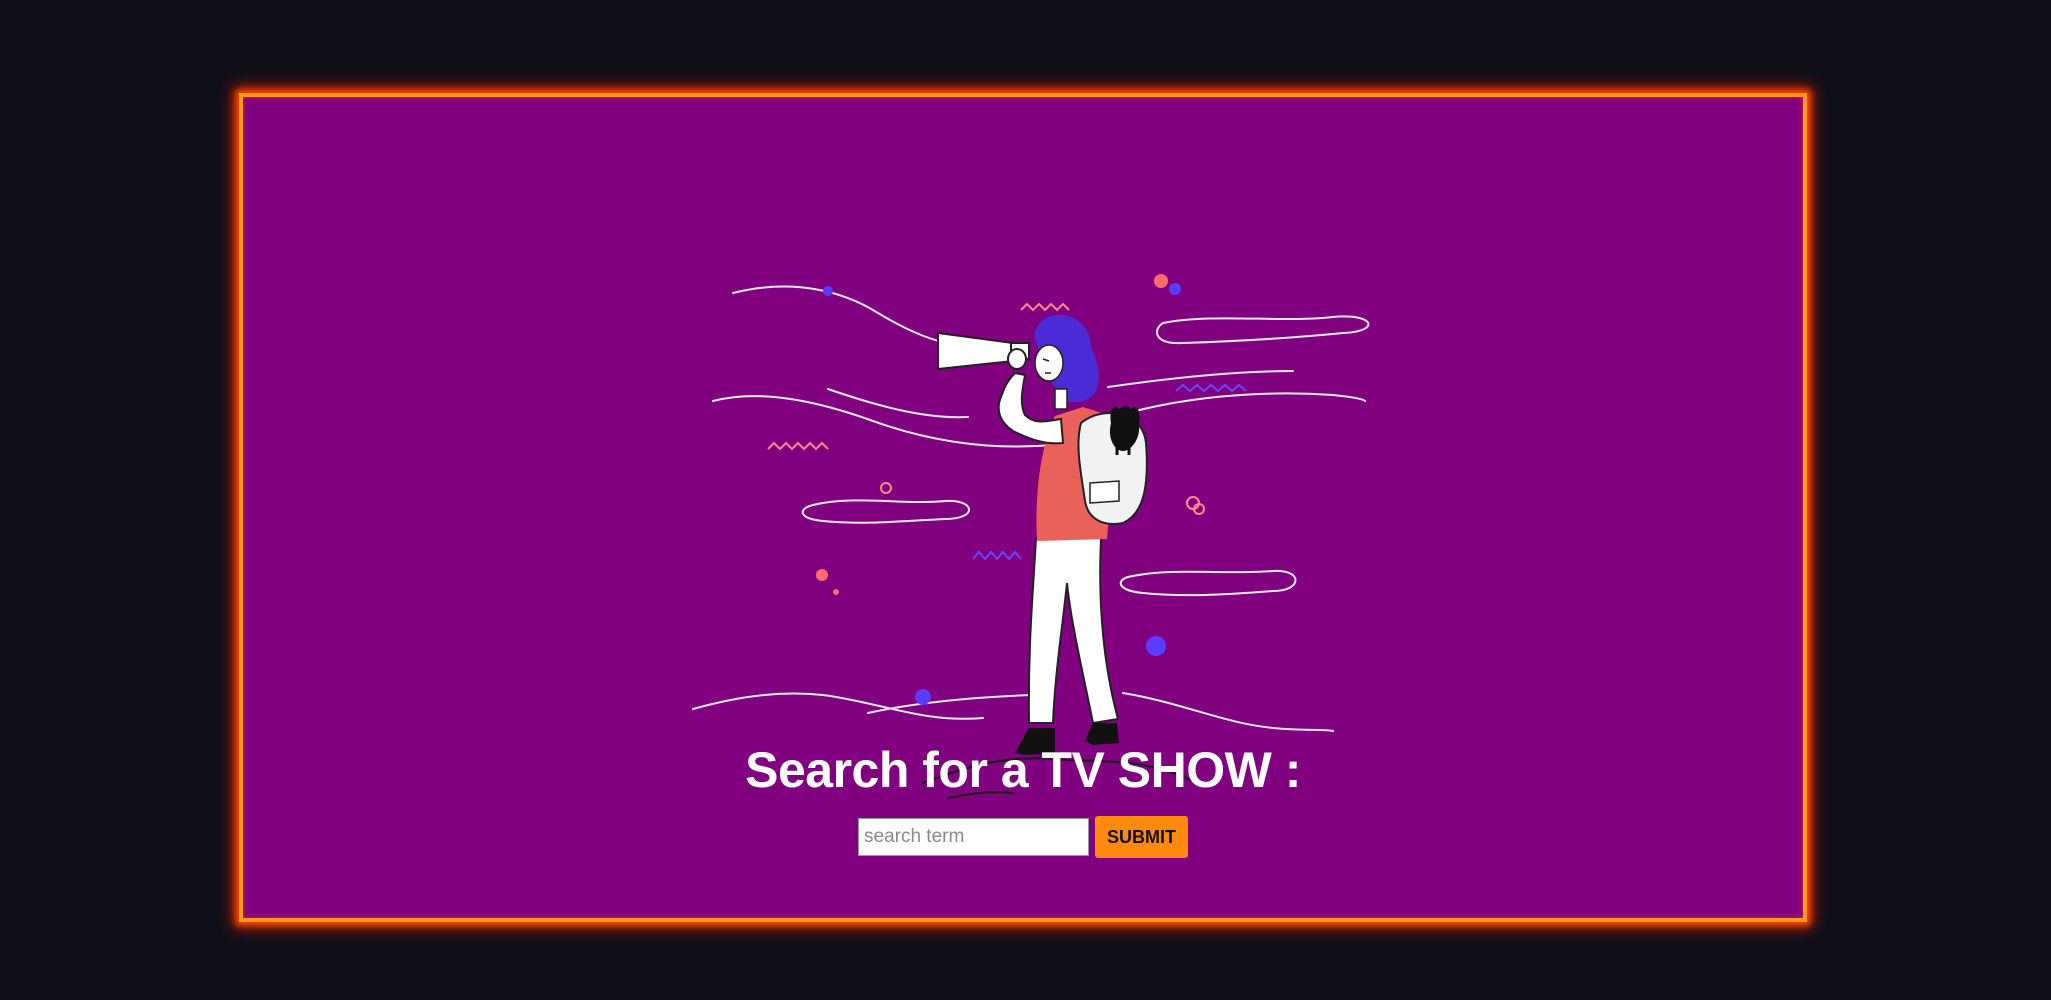 The height and width of the screenshot is (1000, 2051). I want to click on search-form: SUBMIT, so click(1023, 837).